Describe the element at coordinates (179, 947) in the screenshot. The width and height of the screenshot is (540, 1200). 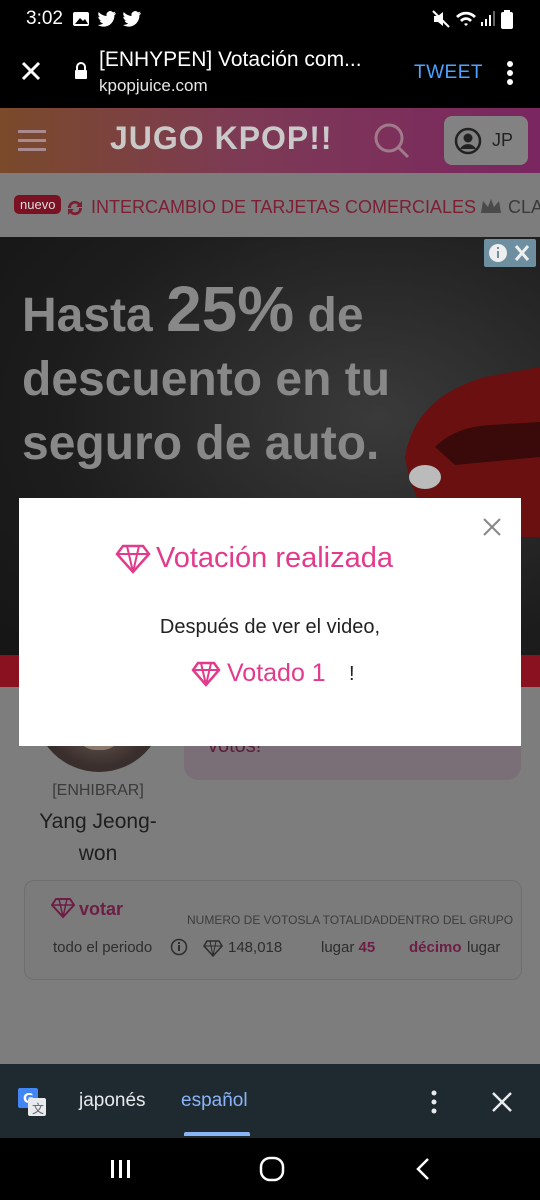
I see `info-icon` at that location.